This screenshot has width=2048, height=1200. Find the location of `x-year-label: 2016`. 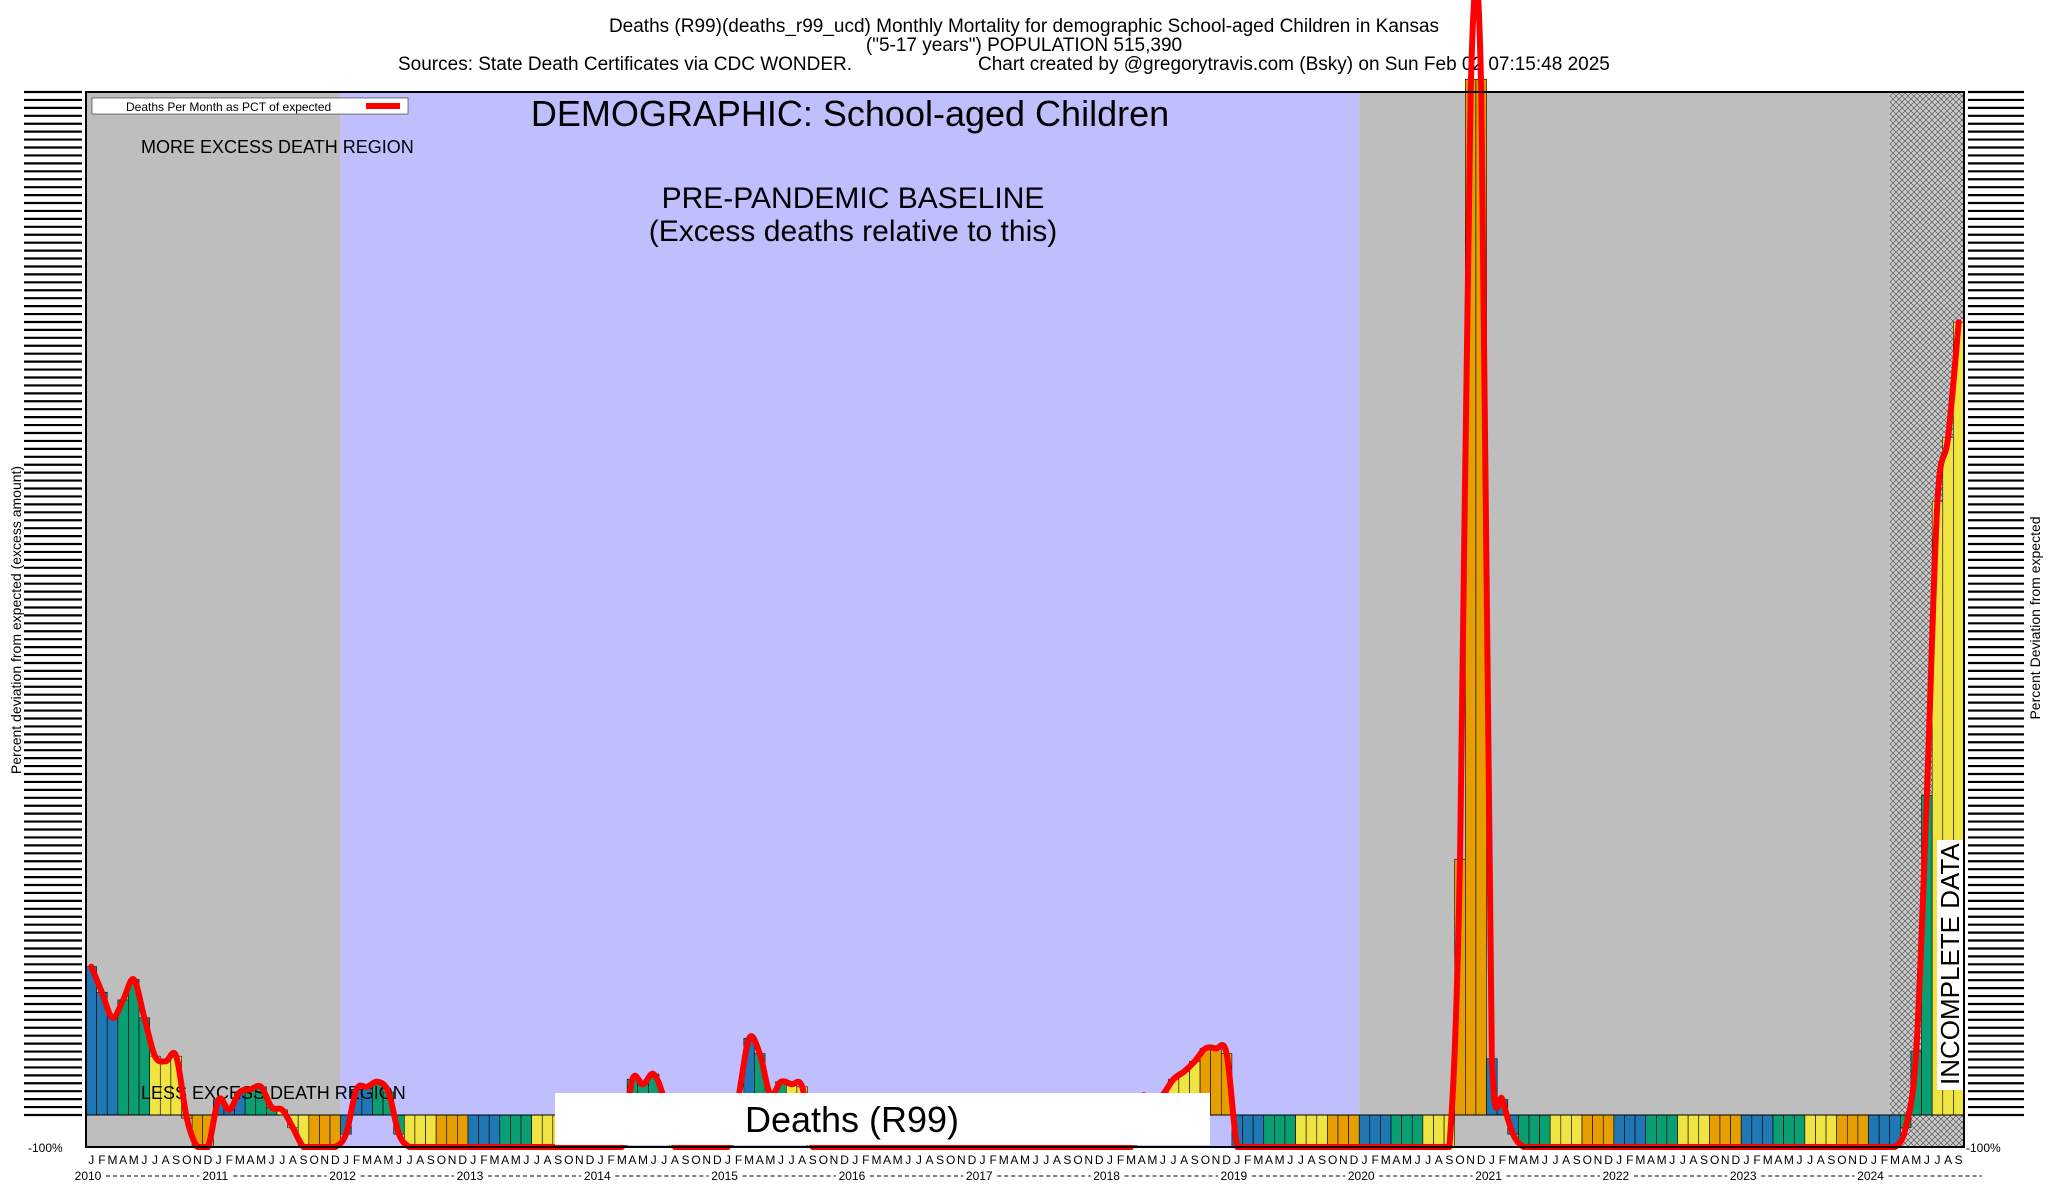

x-year-label: 2016 is located at coordinates (852, 1176).